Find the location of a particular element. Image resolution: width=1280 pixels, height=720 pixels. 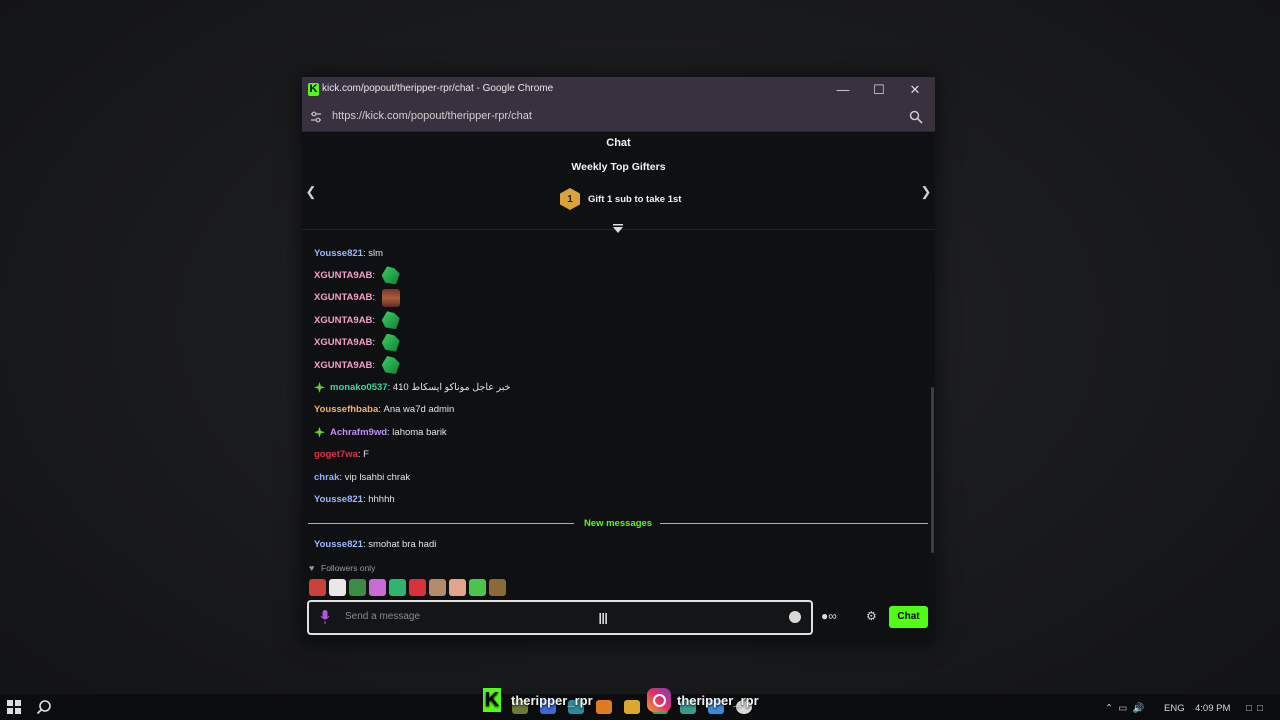

chat-input-placeholder: Send a message is located at coordinates (383, 616).